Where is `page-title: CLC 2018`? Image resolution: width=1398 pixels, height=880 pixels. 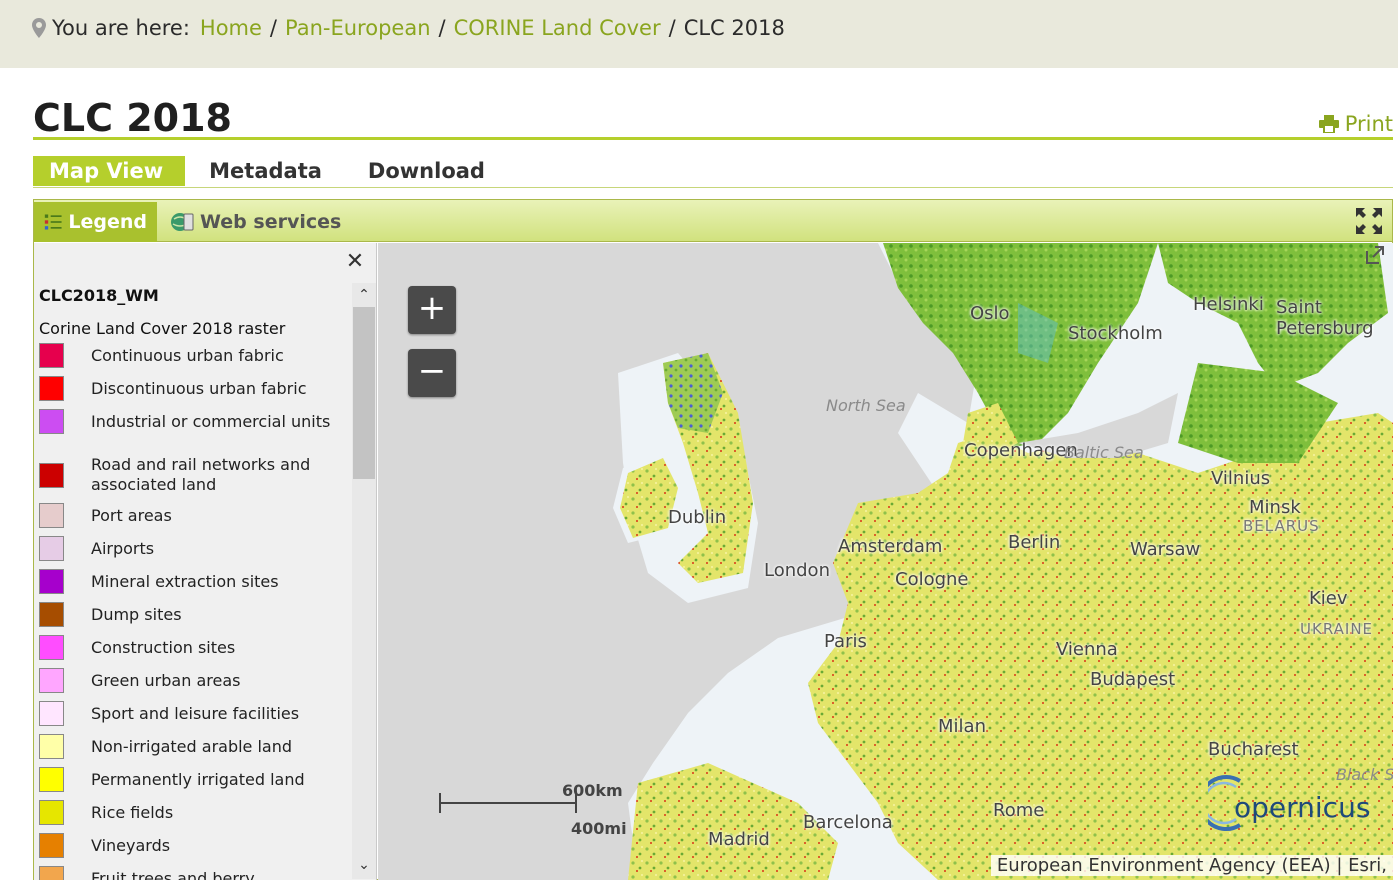
page-title: CLC 2018 is located at coordinates (132, 118).